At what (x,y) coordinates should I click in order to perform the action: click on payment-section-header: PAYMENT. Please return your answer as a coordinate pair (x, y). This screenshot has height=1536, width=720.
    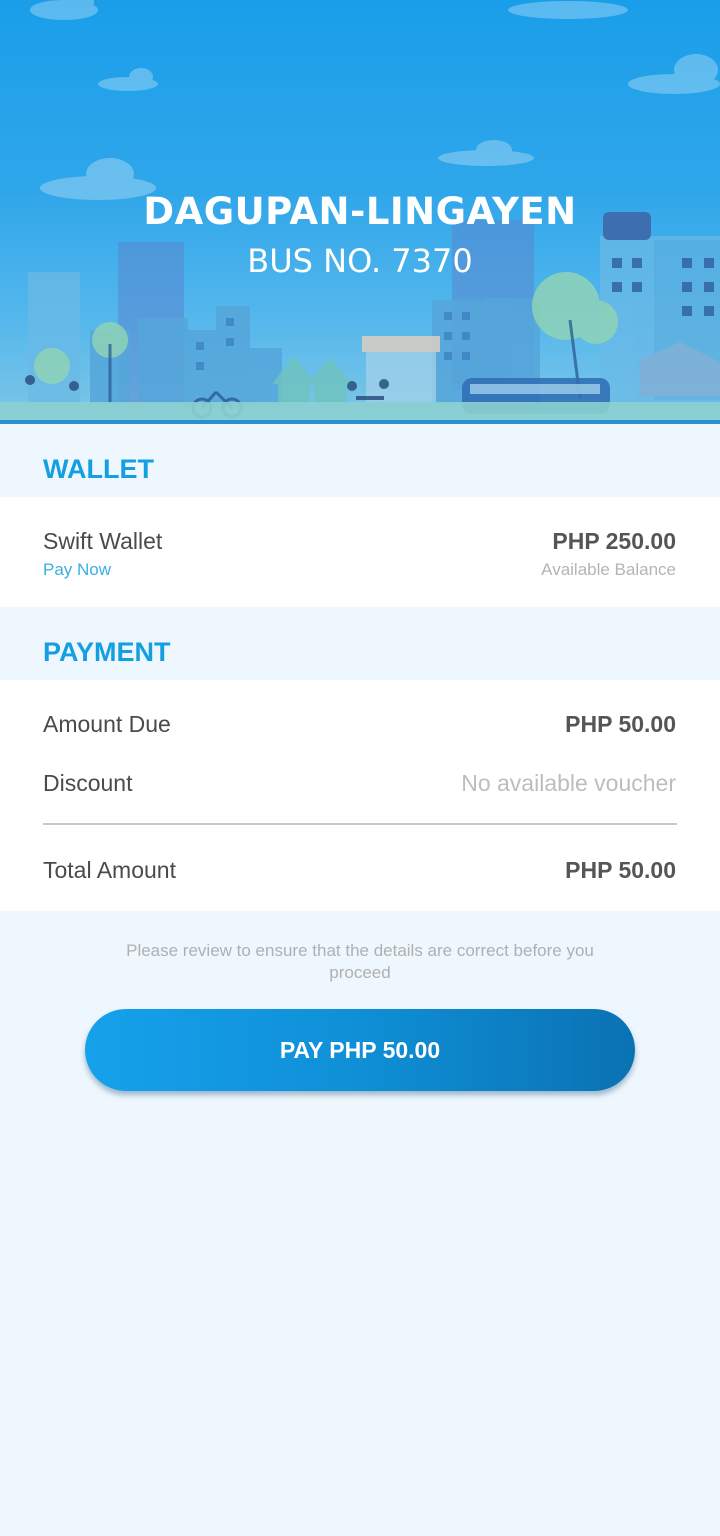
    Looking at the image, I should click on (360, 643).